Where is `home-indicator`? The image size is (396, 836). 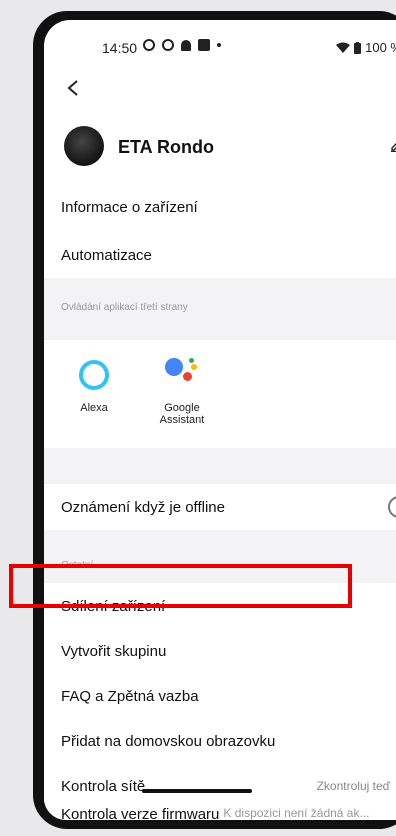 home-indicator is located at coordinates (197, 791).